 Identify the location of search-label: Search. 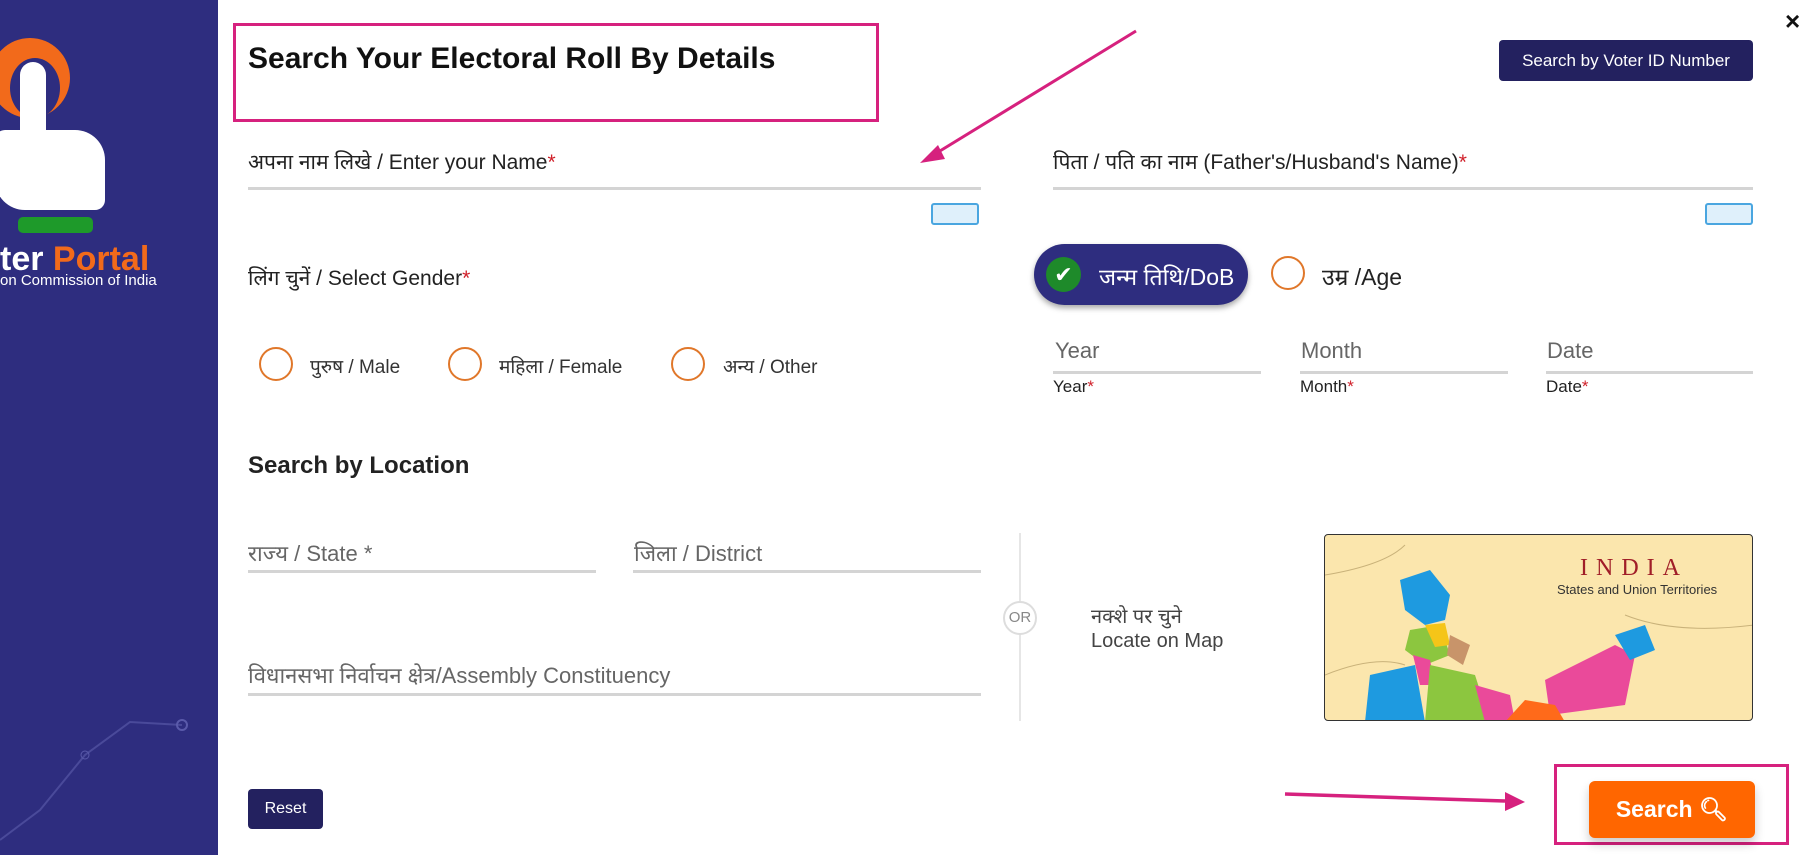
(1654, 809).